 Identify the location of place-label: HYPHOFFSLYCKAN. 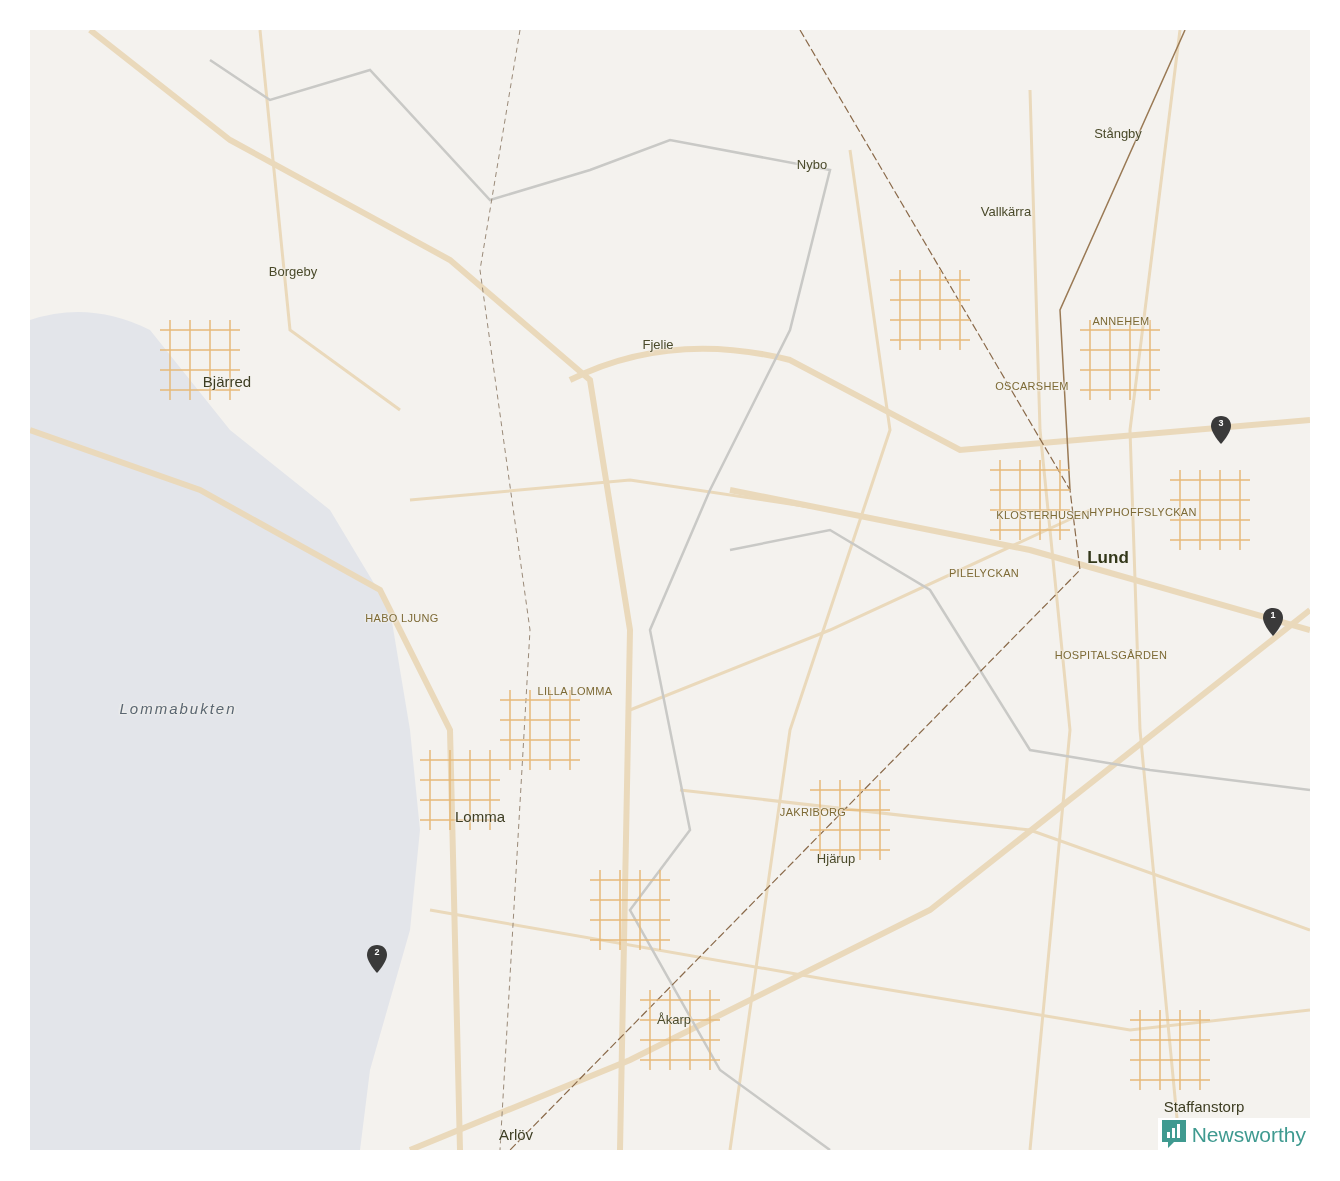
(1143, 512).